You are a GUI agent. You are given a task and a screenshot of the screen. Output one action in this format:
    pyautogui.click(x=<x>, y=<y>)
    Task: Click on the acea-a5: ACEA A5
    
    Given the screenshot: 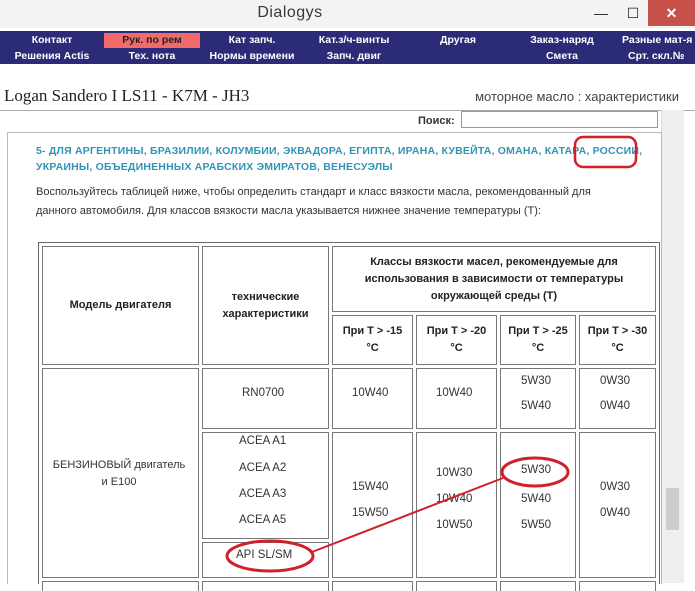 What is the action you would take?
    pyautogui.click(x=263, y=520)
    